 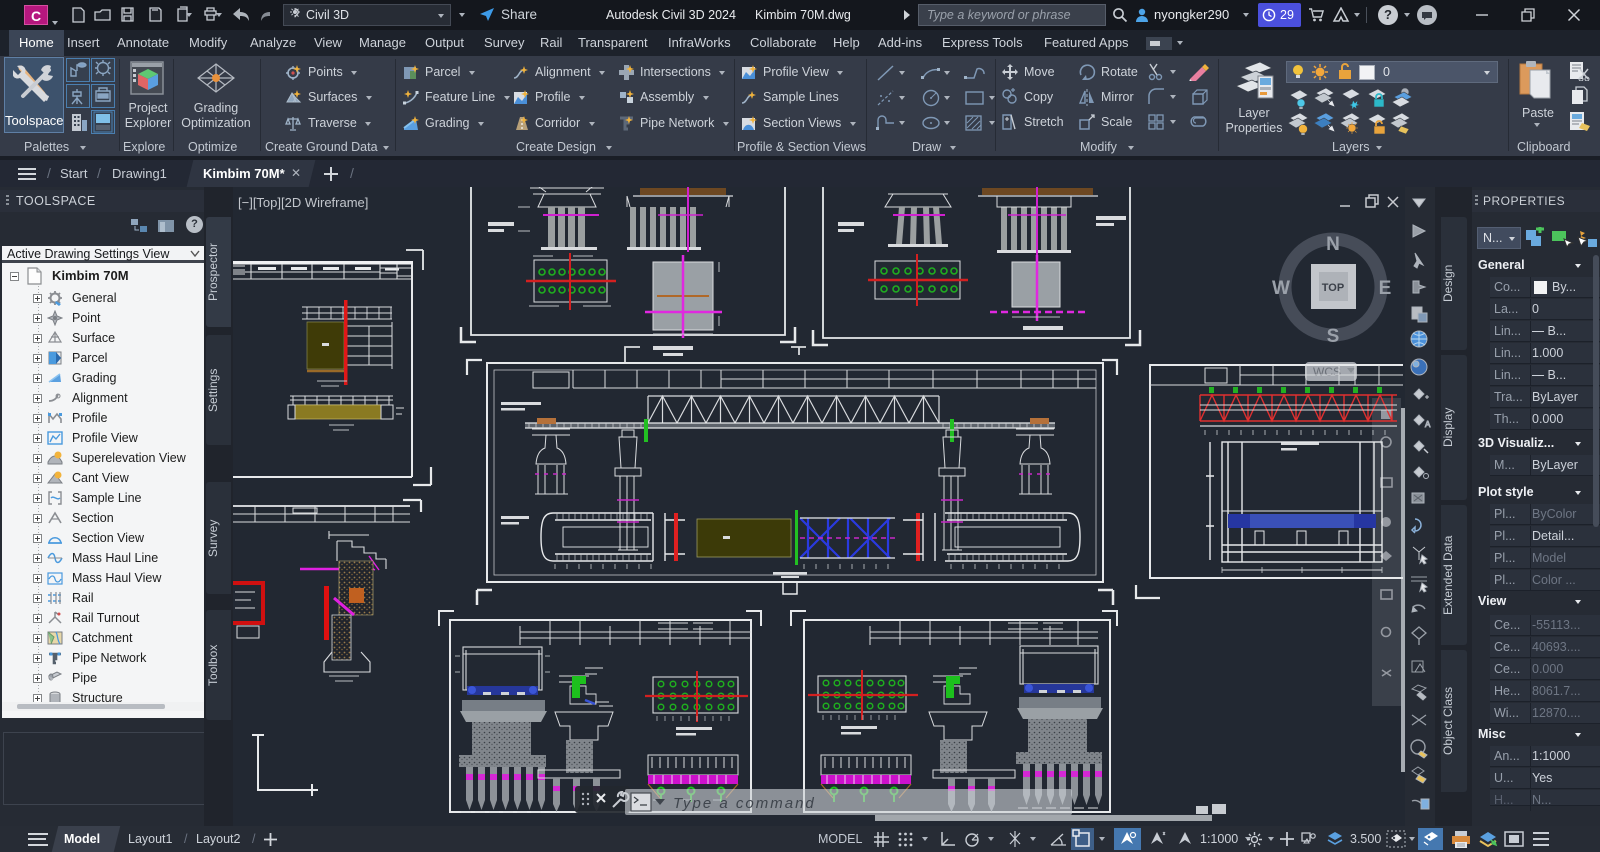 I want to click on svg-text: N, so click(x=1333, y=244).